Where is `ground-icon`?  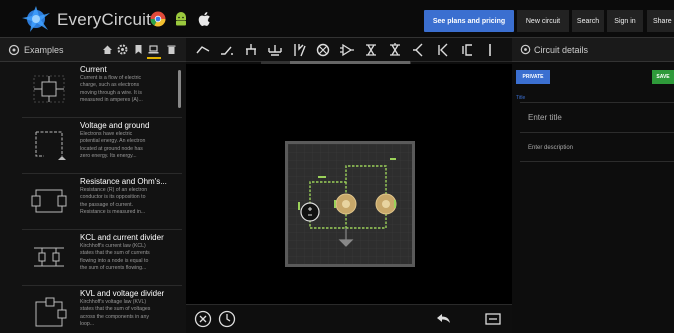 ground-icon is located at coordinates (251, 50).